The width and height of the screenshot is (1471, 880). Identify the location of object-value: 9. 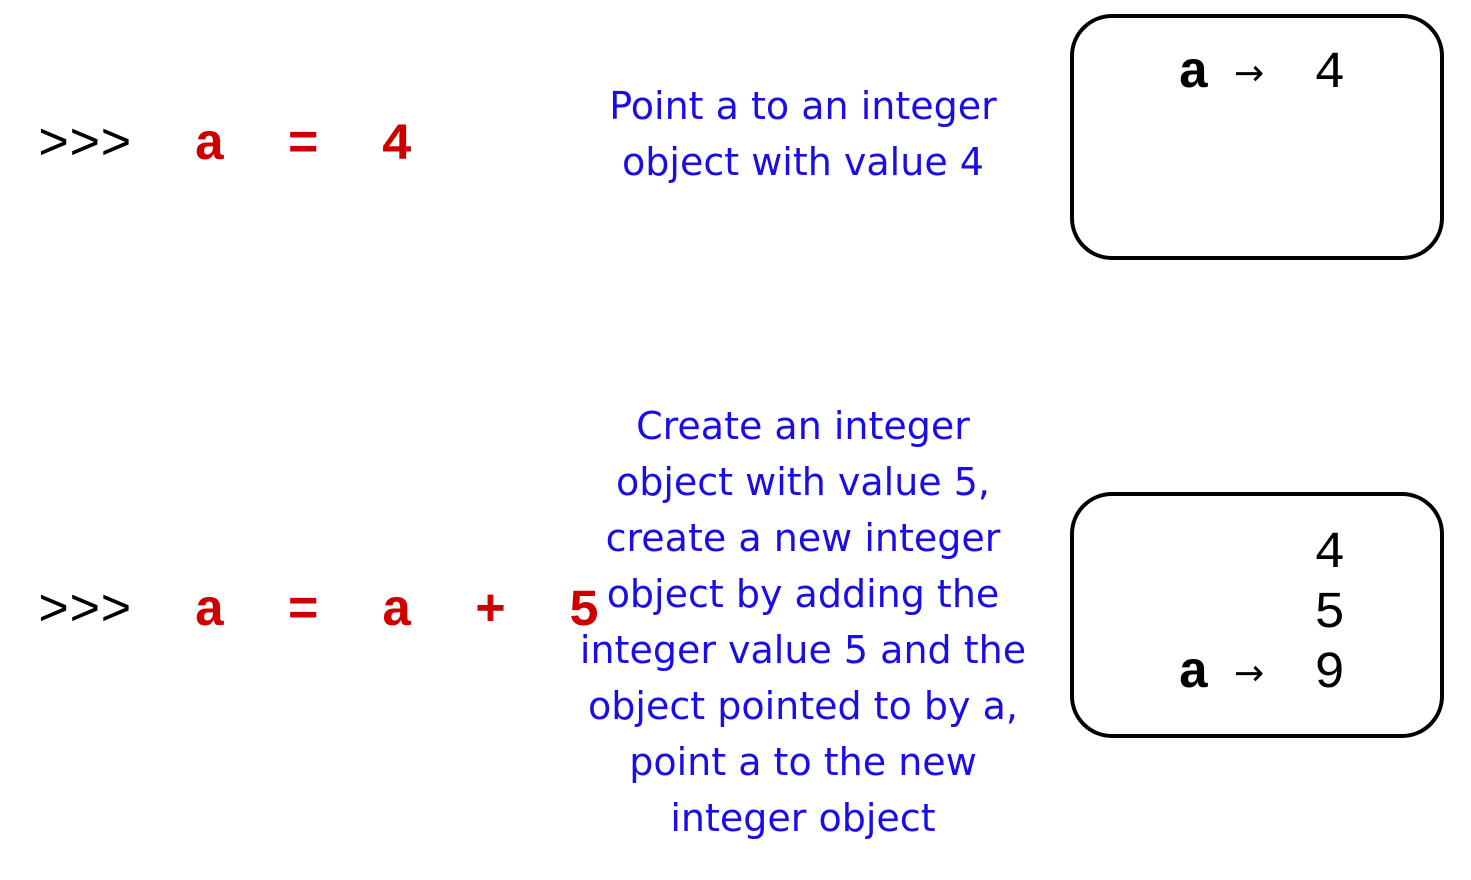
(1330, 673).